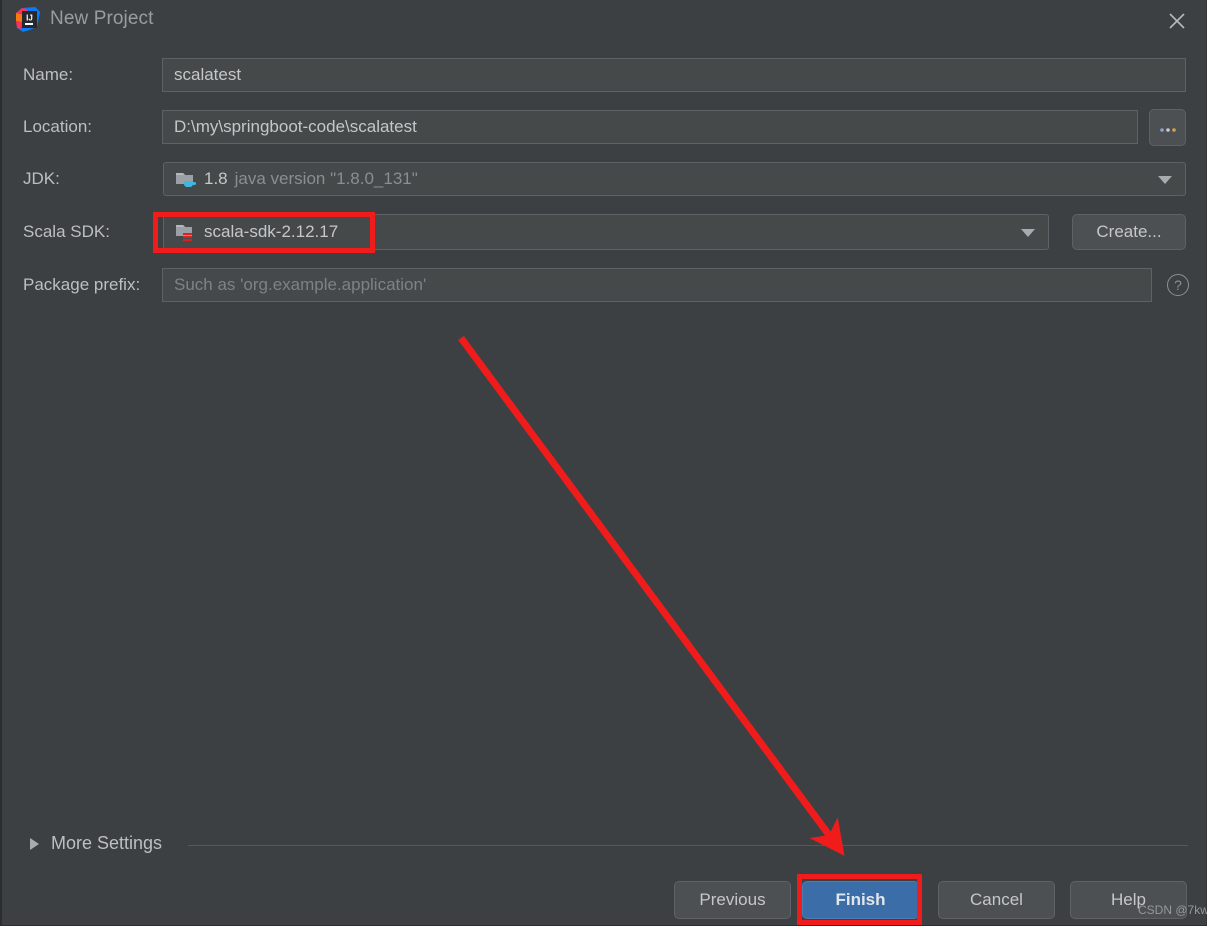 Image resolution: width=1207 pixels, height=926 pixels. I want to click on chevron-right-icon, so click(34, 843).